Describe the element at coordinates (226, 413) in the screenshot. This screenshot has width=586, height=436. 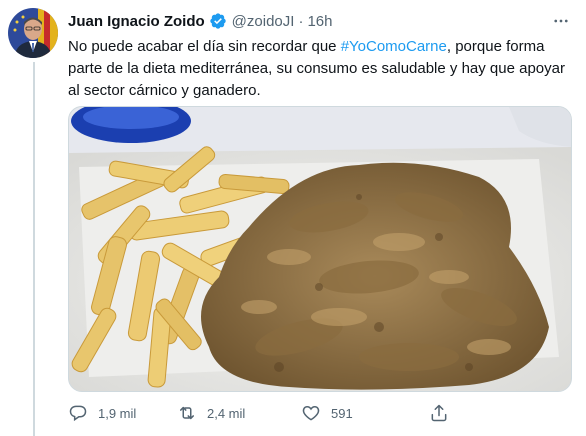
I see `retweet-count: 2,4 mil` at that location.